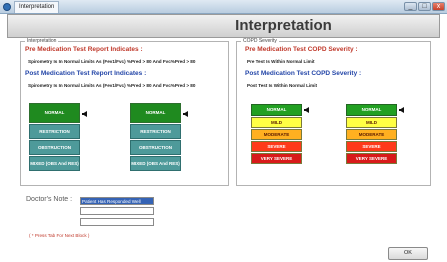 The image size is (447, 262). Describe the element at coordinates (410, 6) in the screenshot. I see `minimize-button: _` at that location.